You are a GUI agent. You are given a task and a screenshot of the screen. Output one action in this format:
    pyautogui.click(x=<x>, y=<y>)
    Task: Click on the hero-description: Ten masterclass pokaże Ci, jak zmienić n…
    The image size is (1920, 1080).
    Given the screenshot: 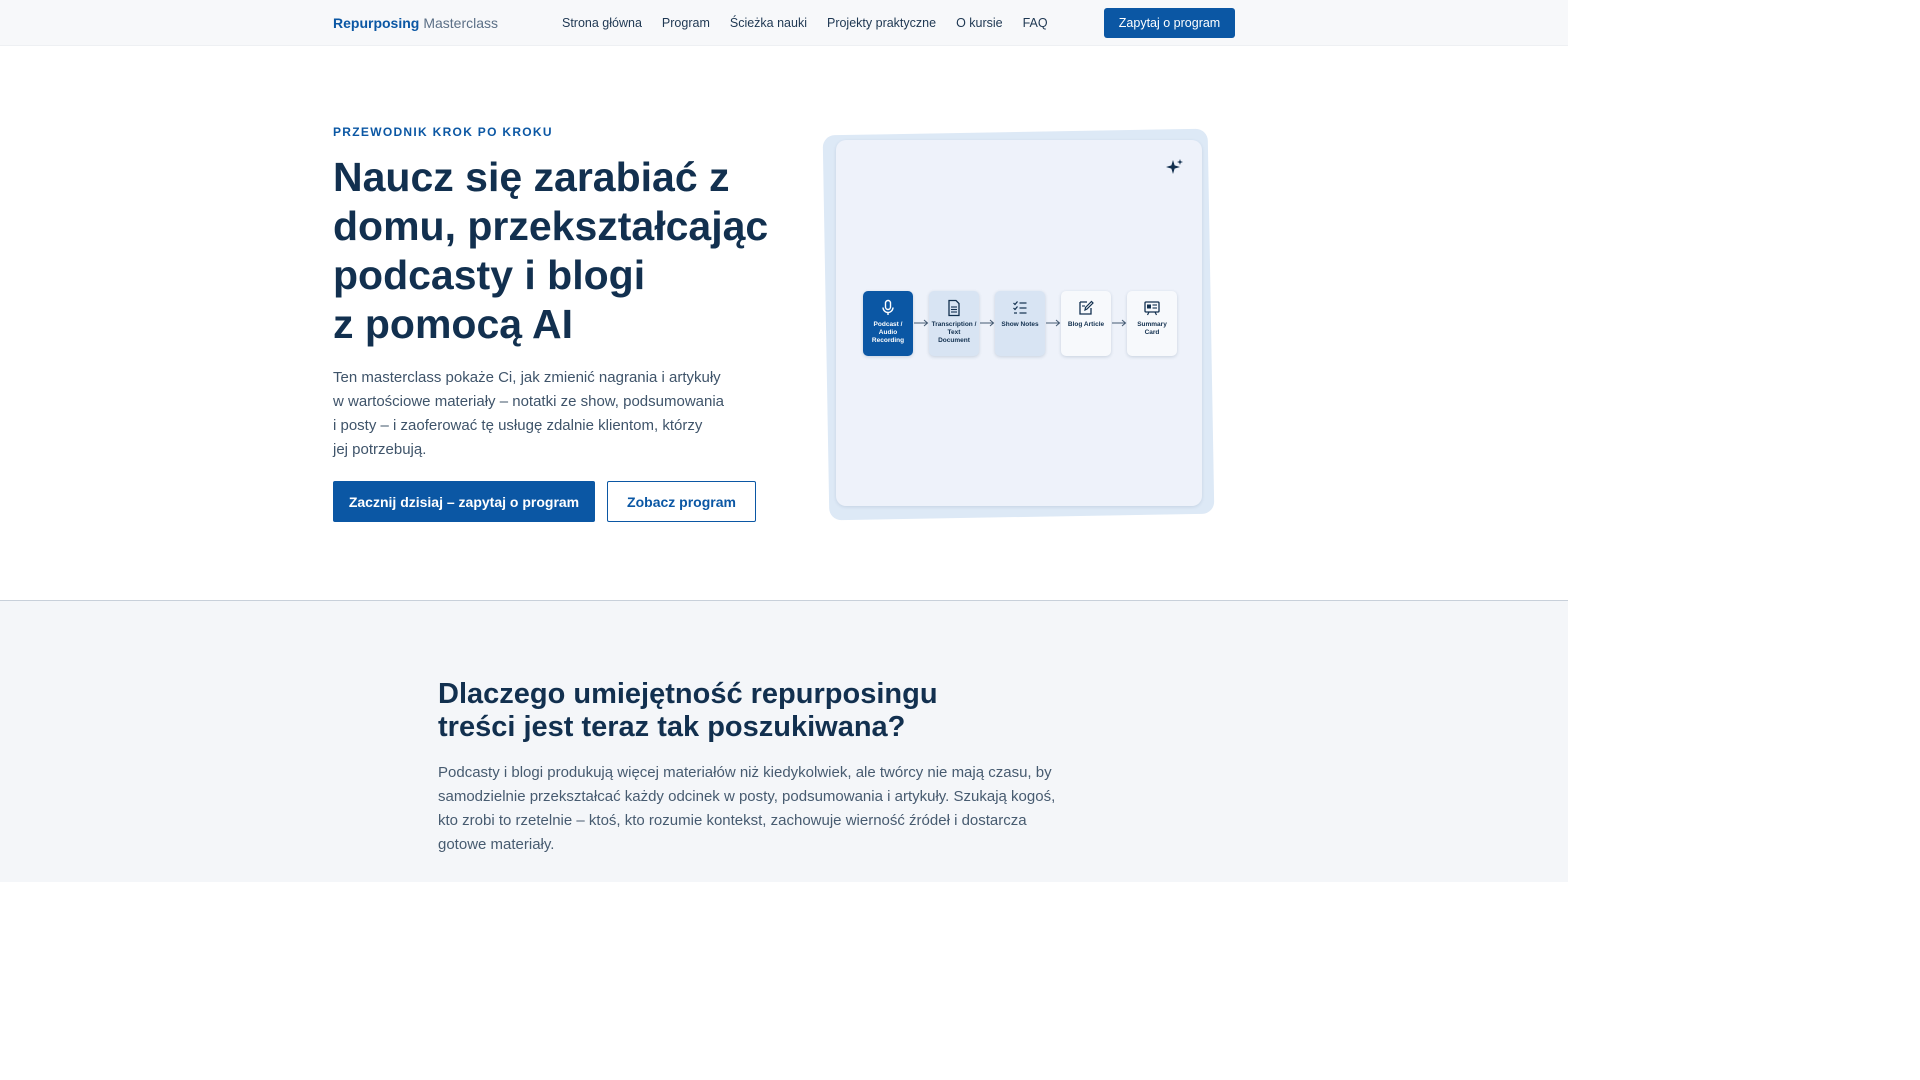 What is the action you would take?
    pyautogui.click(x=543, y=414)
    